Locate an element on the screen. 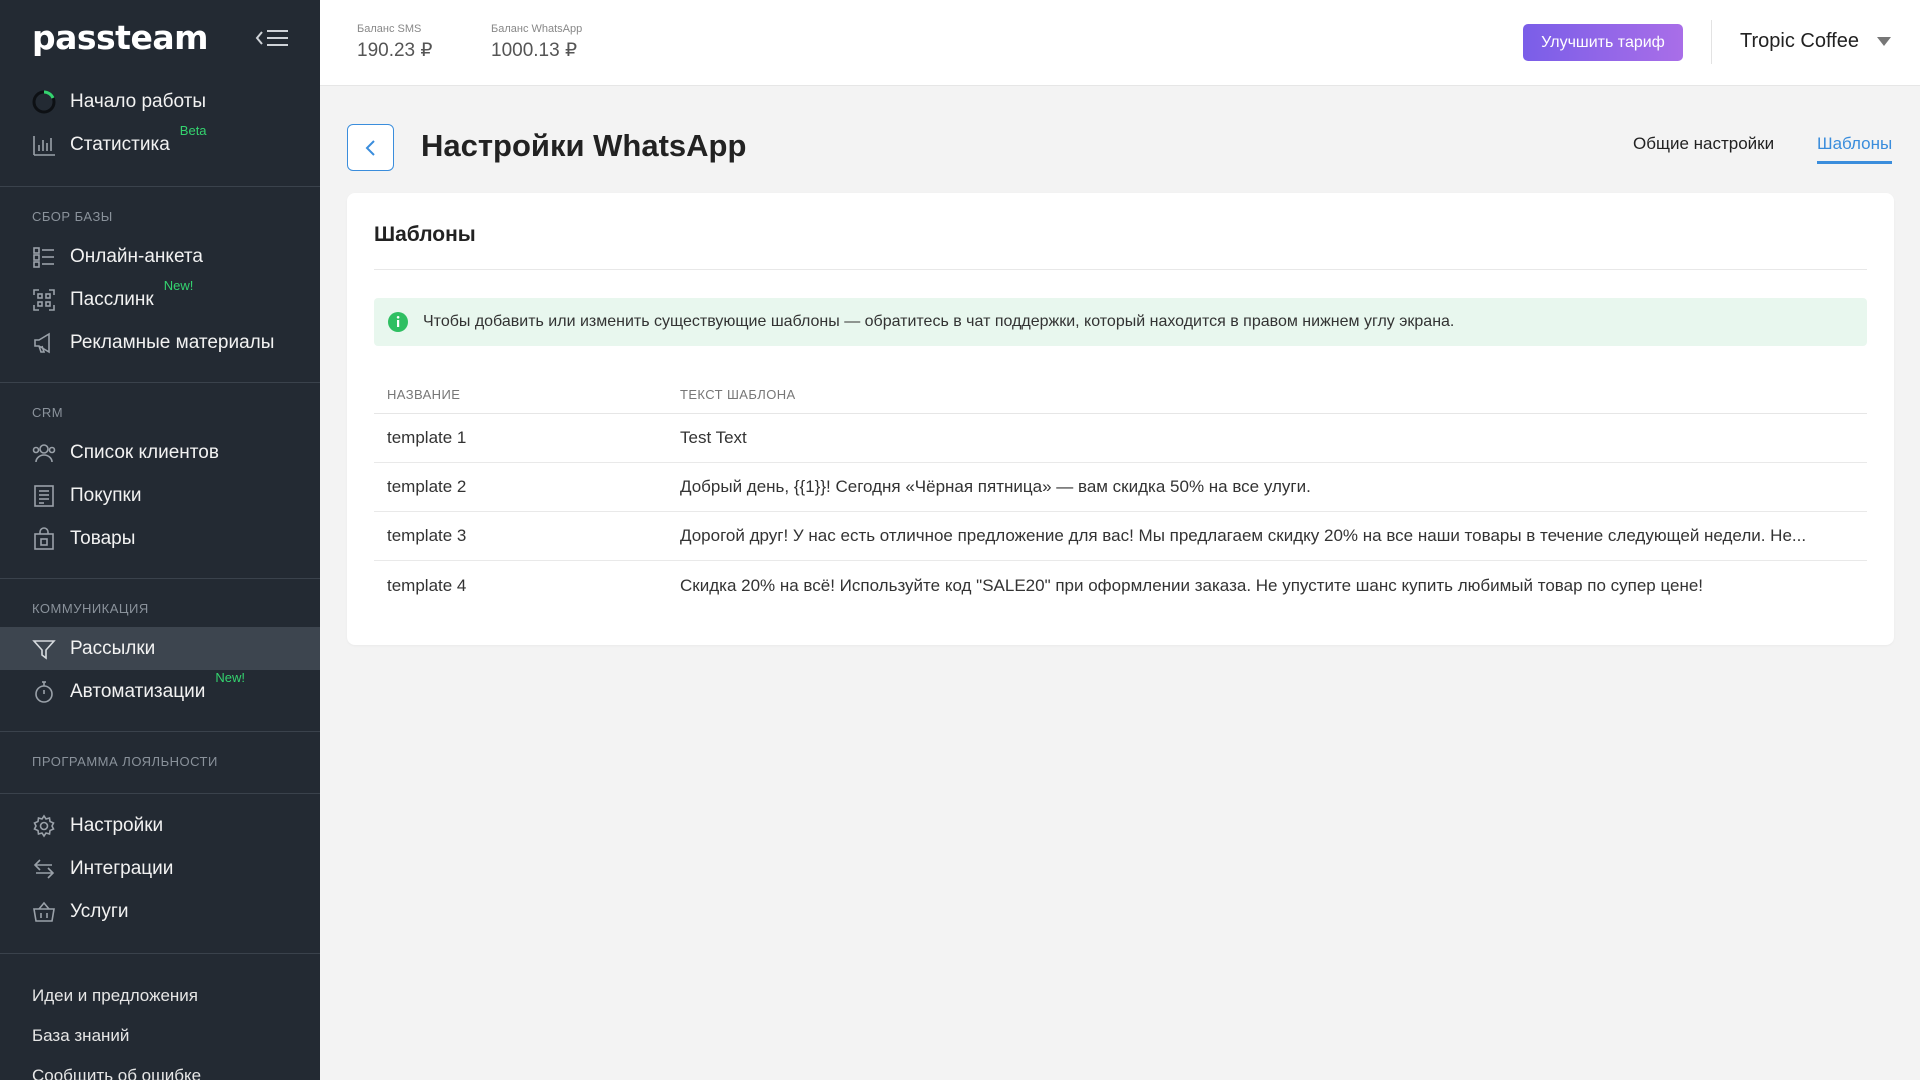 The image size is (1920, 1080). sidebar-section-title: Коммуникация is located at coordinates (90, 608).